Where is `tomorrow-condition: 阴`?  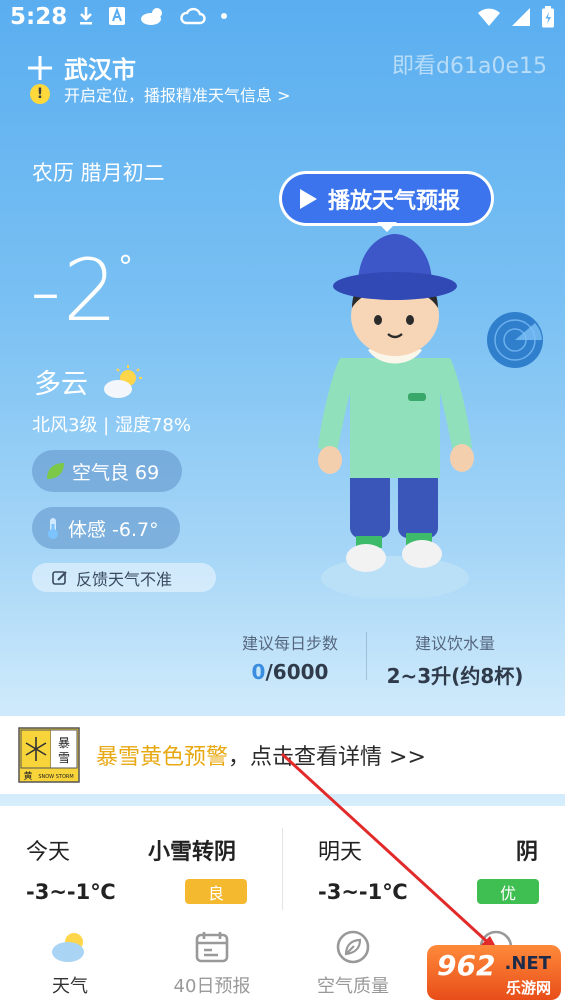 tomorrow-condition: 阴 is located at coordinates (527, 852).